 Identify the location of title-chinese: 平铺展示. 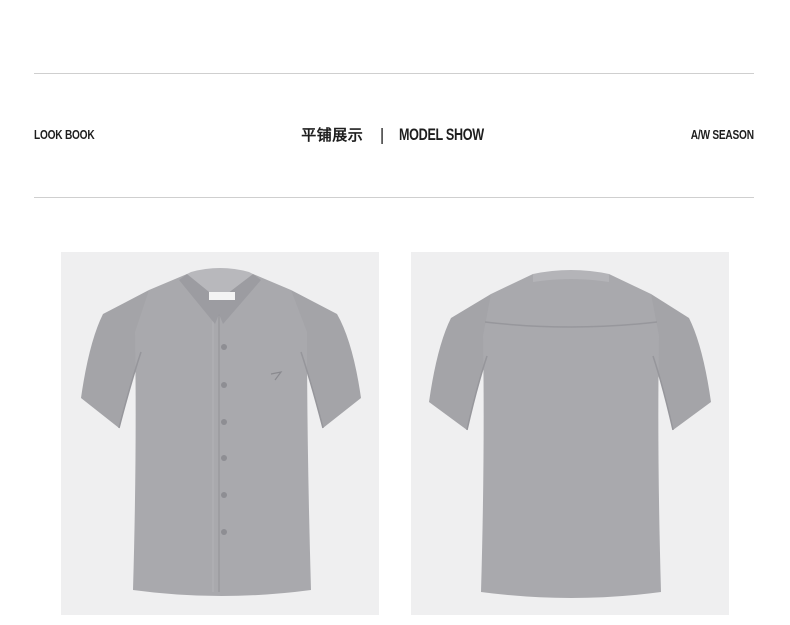
(332, 135).